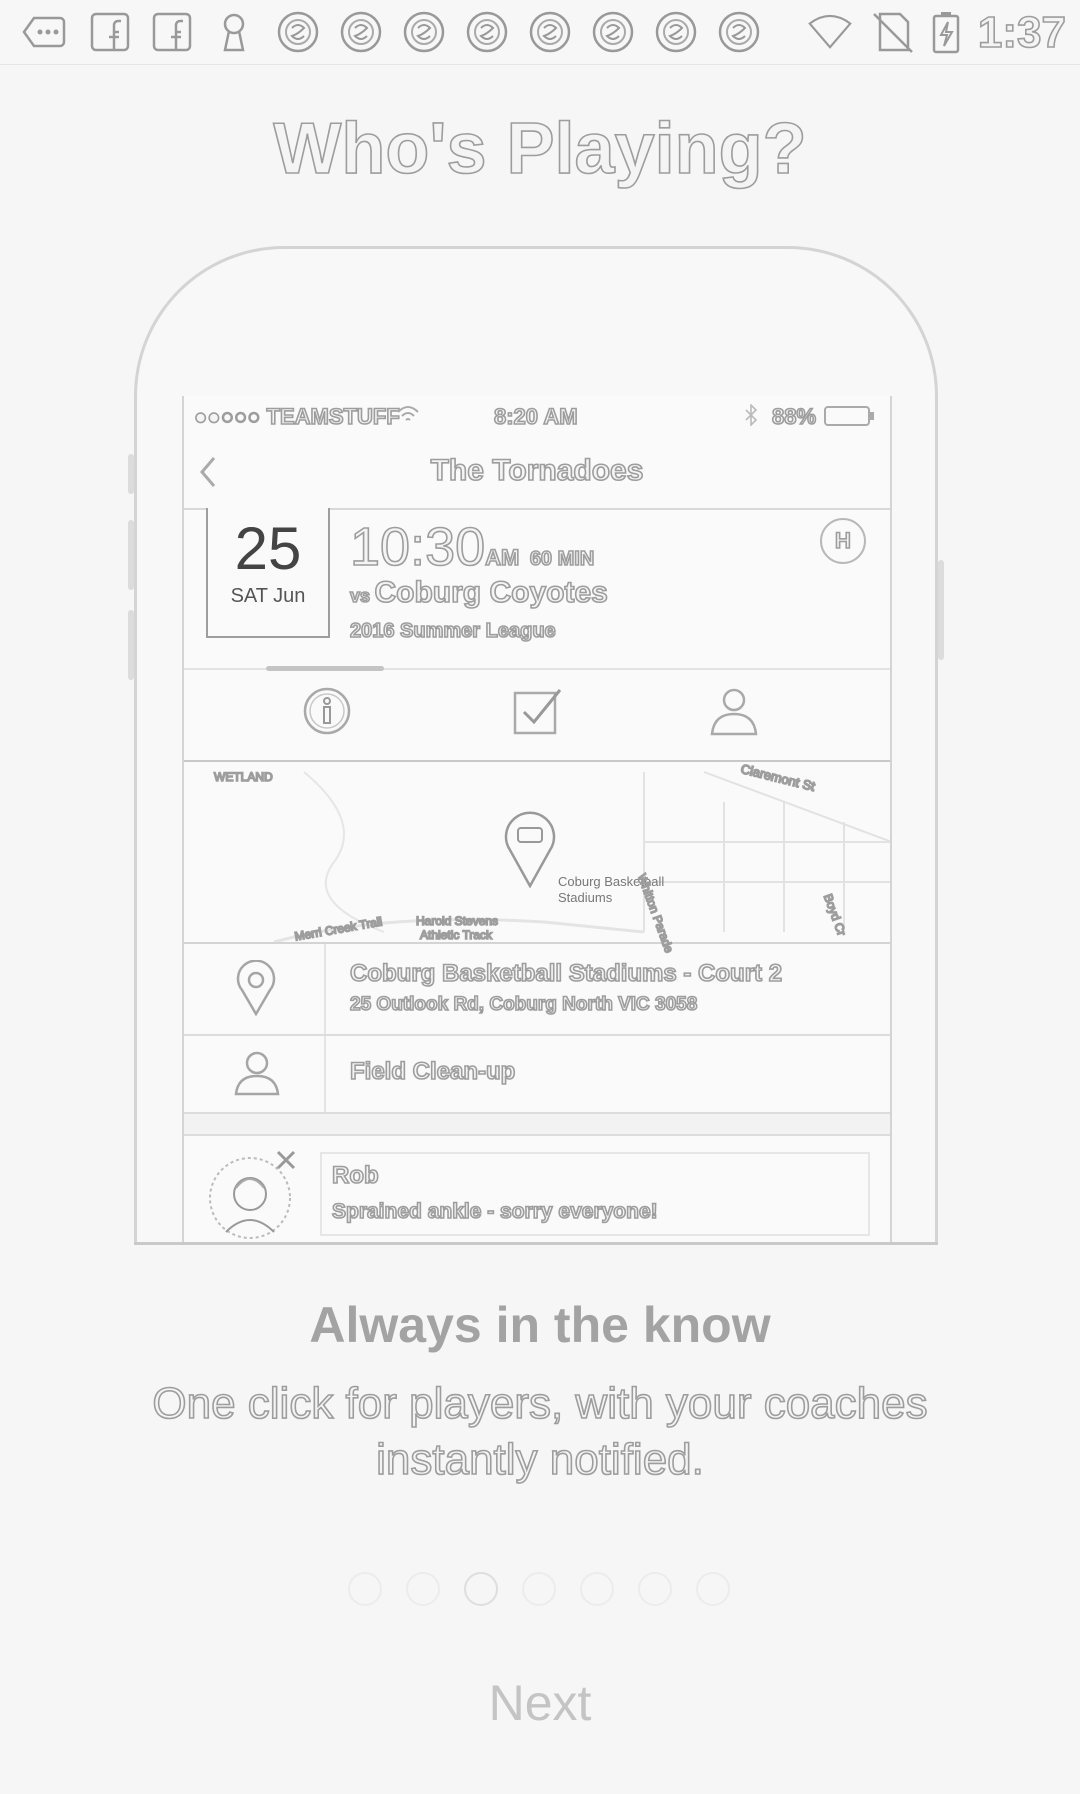  Describe the element at coordinates (539, 1459) in the screenshot. I see `feature-description-line: instantly notified.` at that location.